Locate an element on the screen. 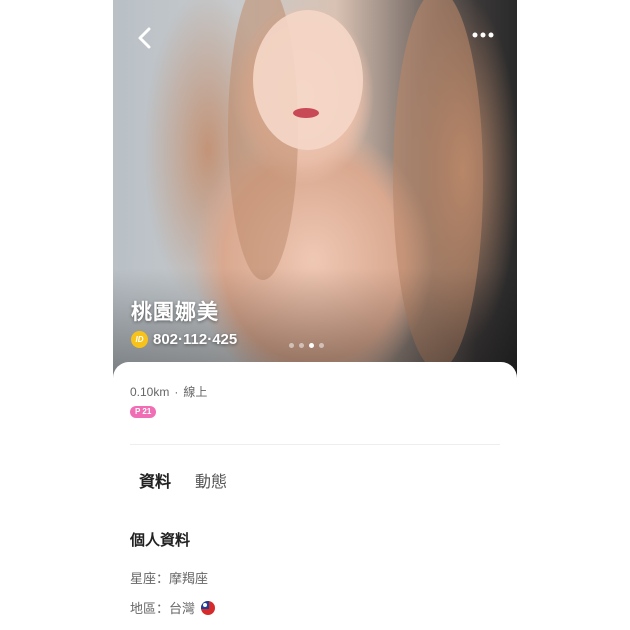 This screenshot has height=630, width=630. online-status: 線上 is located at coordinates (195, 392).